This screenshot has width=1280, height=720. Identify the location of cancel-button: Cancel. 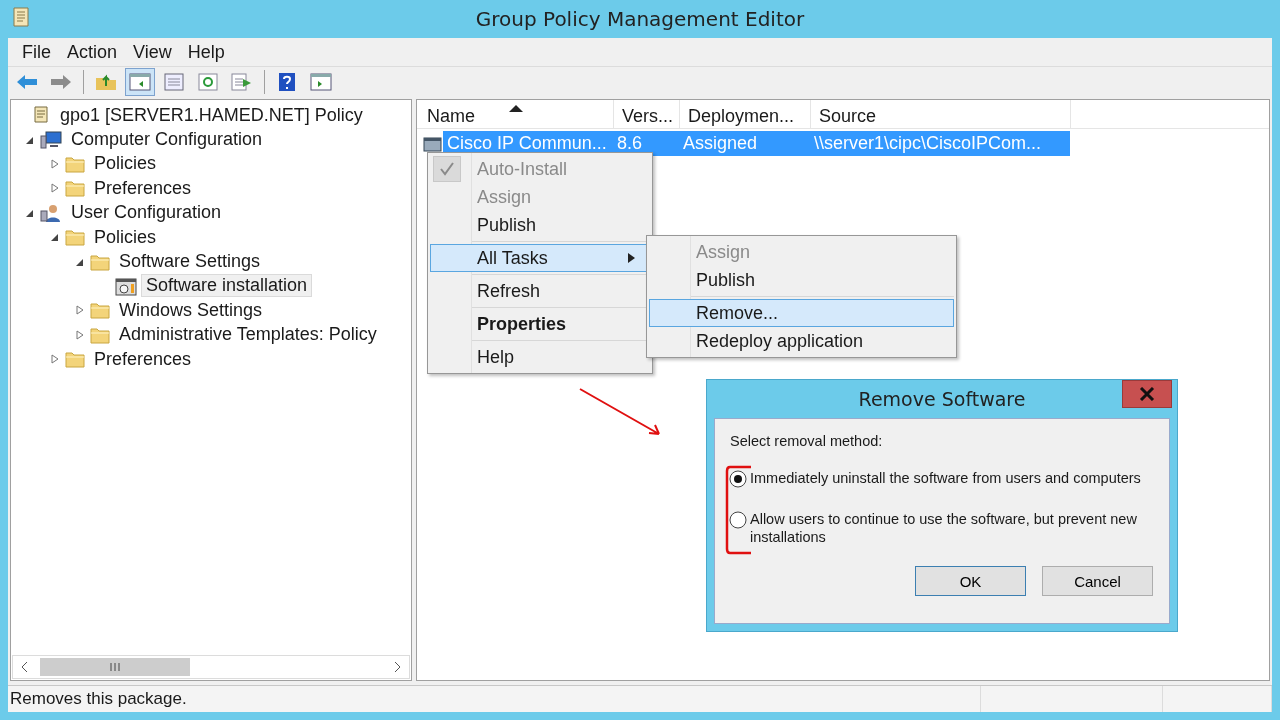
(1097, 581).